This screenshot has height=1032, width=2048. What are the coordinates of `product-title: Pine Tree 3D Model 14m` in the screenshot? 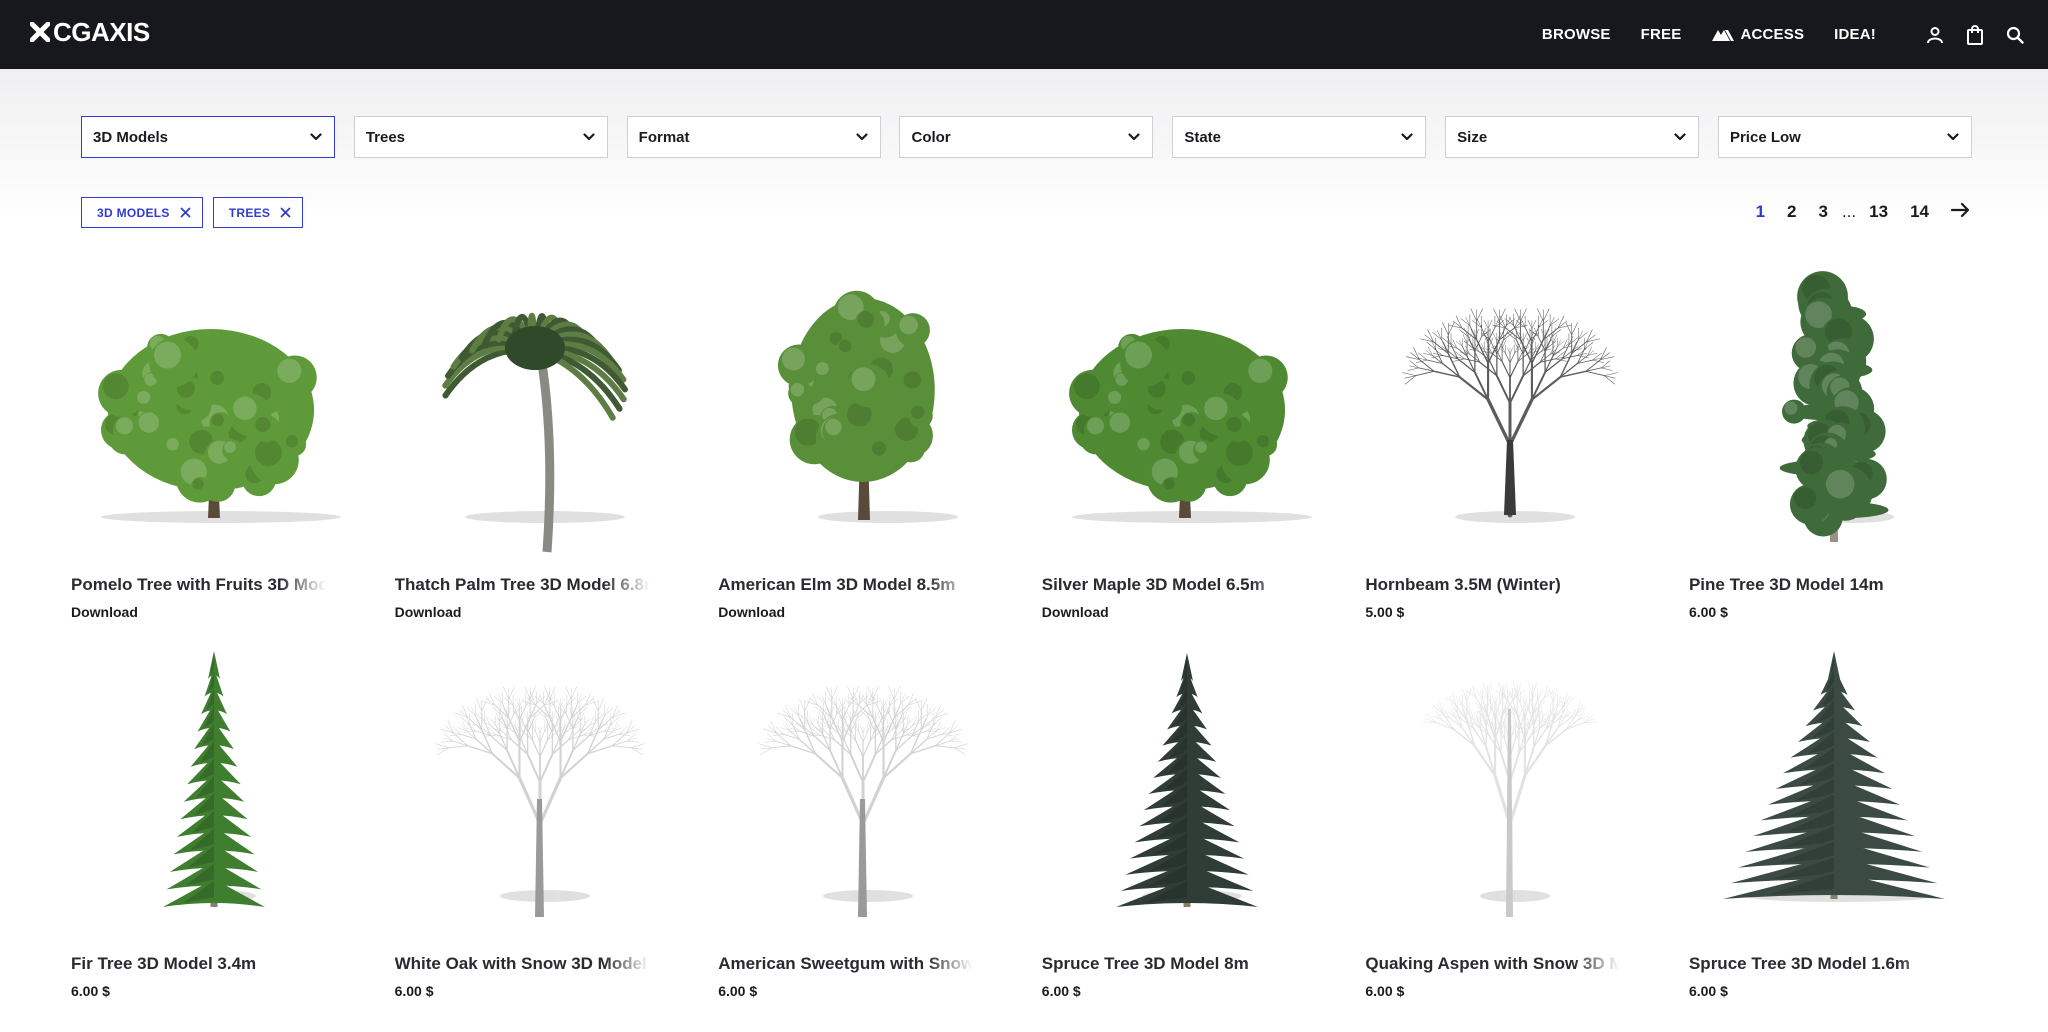 It's located at (1816, 585).